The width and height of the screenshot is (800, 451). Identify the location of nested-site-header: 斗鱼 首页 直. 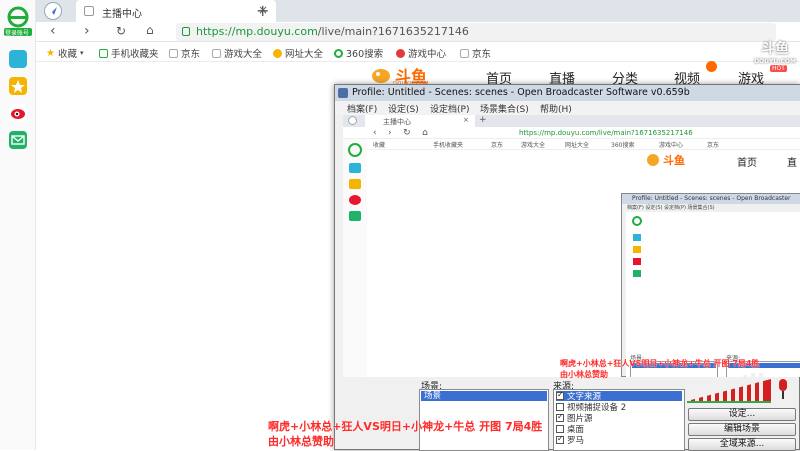
(583, 160).